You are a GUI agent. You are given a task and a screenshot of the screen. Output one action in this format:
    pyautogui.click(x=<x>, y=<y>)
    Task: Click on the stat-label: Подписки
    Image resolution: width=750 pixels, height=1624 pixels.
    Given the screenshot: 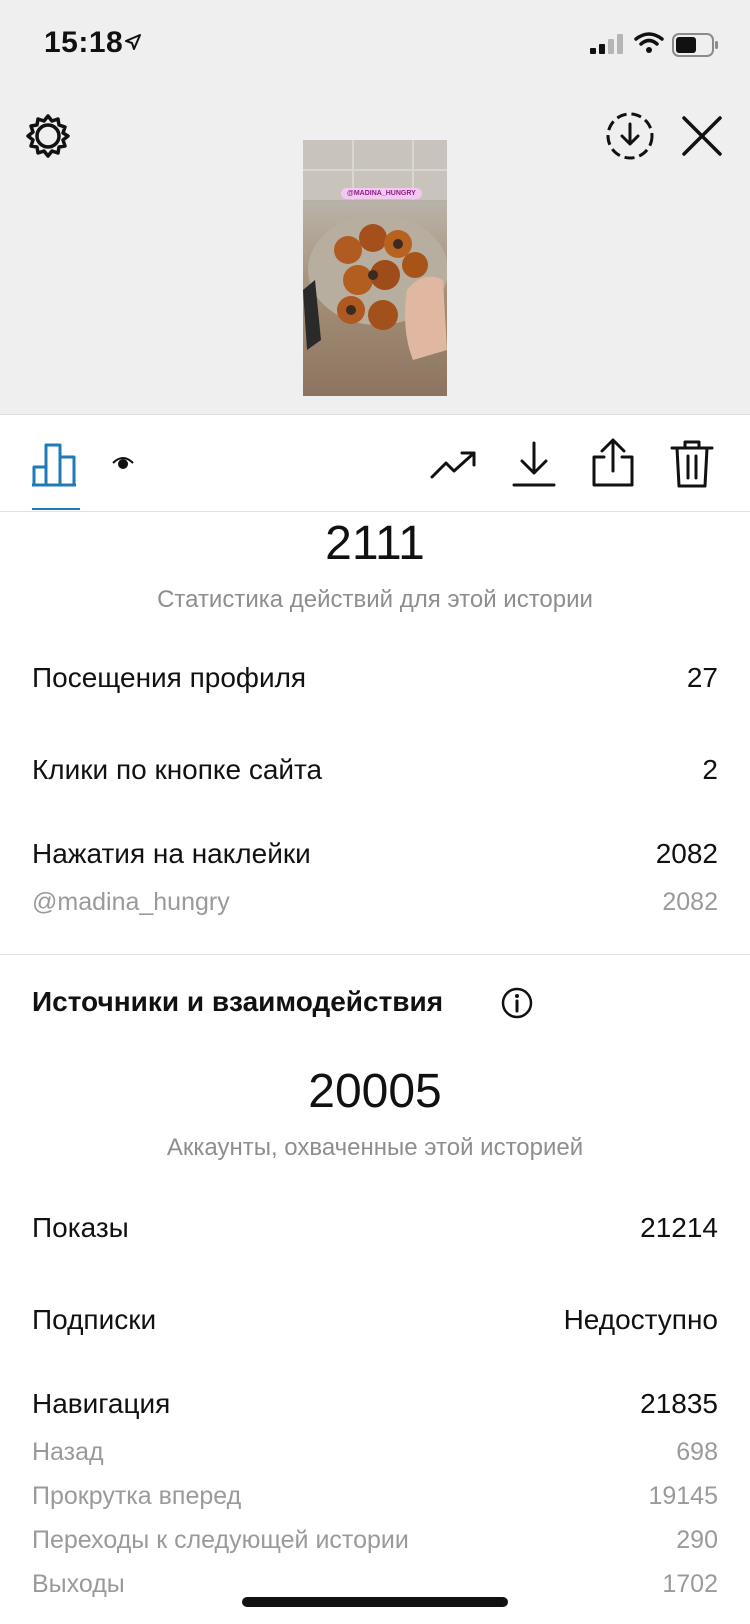 What is the action you would take?
    pyautogui.click(x=94, y=1319)
    